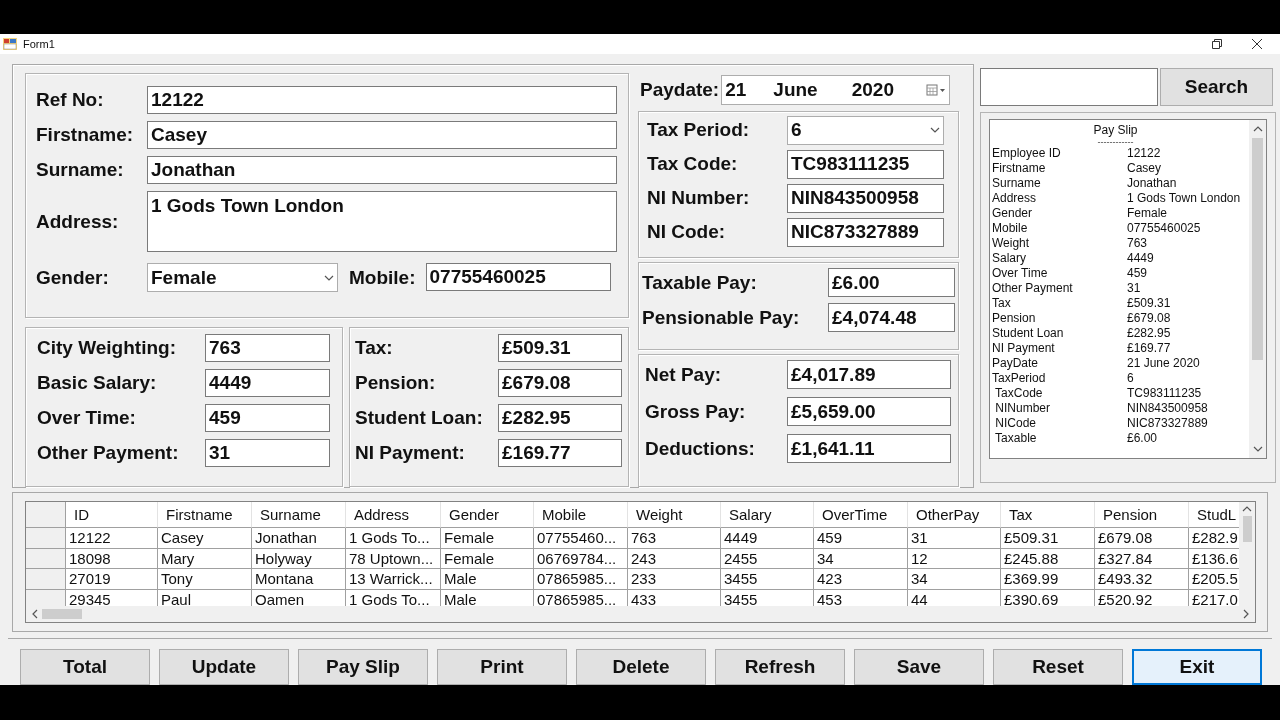  Describe the element at coordinates (39, 44) in the screenshot. I see `window-title: Form1` at that location.